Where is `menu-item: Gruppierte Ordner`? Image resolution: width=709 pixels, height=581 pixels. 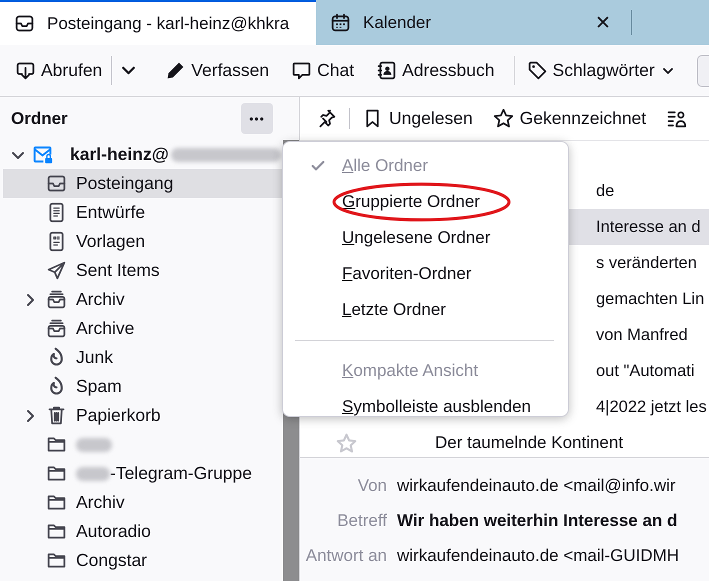 menu-item: Gruppierte Ordner is located at coordinates (425, 202).